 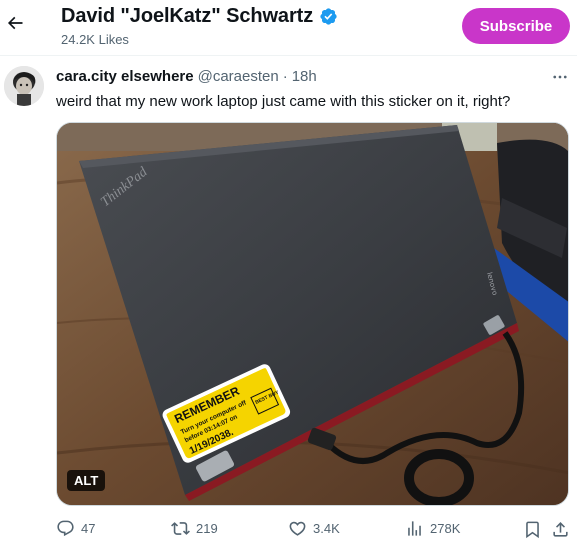 I want to click on tweet-meta: cara.city elsewhere @caraesten · 18h, so click(x=186, y=76).